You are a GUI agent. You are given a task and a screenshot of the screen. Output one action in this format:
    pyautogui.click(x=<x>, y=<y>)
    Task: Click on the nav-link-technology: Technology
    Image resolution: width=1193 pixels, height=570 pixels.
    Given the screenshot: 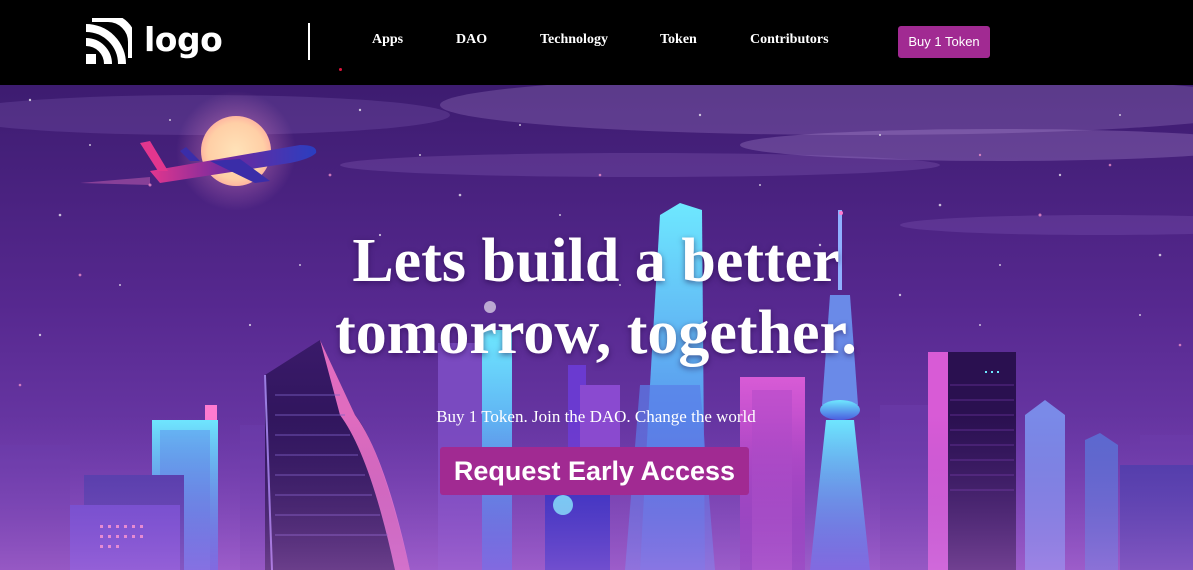 What is the action you would take?
    pyautogui.click(x=574, y=40)
    